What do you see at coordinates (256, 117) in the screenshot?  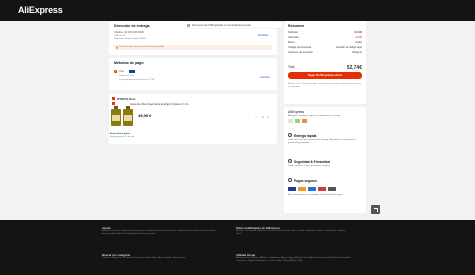 I see `decrease-icon: −` at bounding box center [256, 117].